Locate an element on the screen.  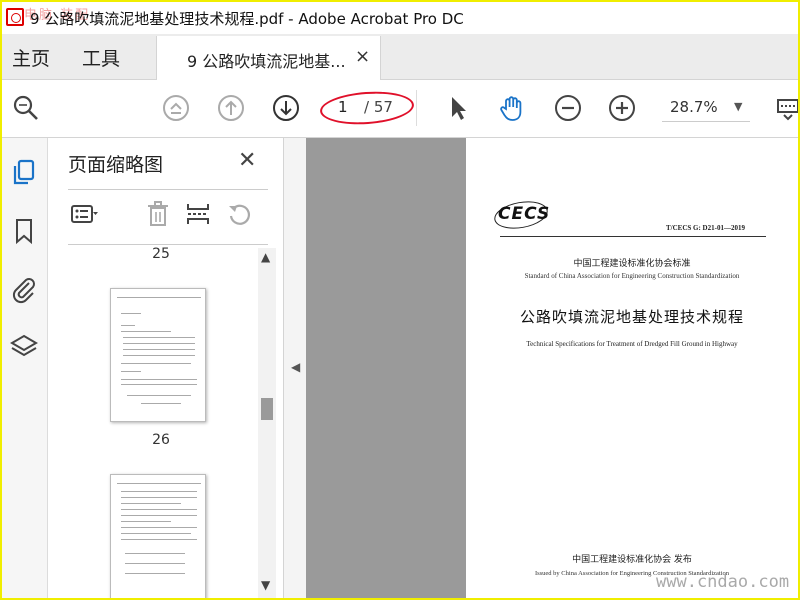
header-rule is located at coordinates (633, 236).